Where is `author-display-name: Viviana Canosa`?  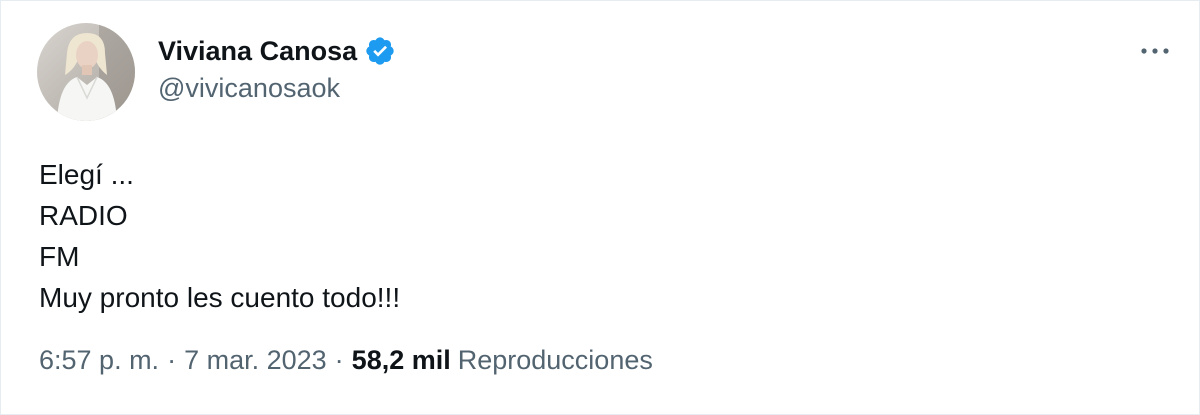 author-display-name: Viviana Canosa is located at coordinates (257, 51).